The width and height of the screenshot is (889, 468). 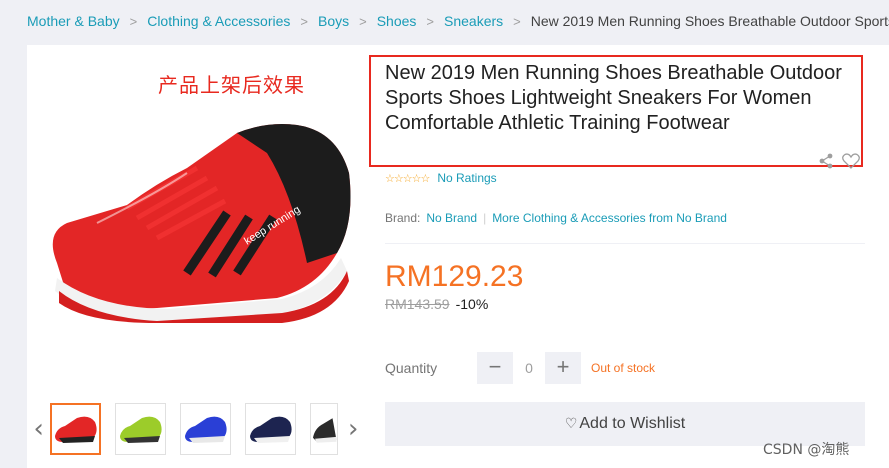 What do you see at coordinates (839, 161) in the screenshot?
I see `share-wishlist-icons` at bounding box center [839, 161].